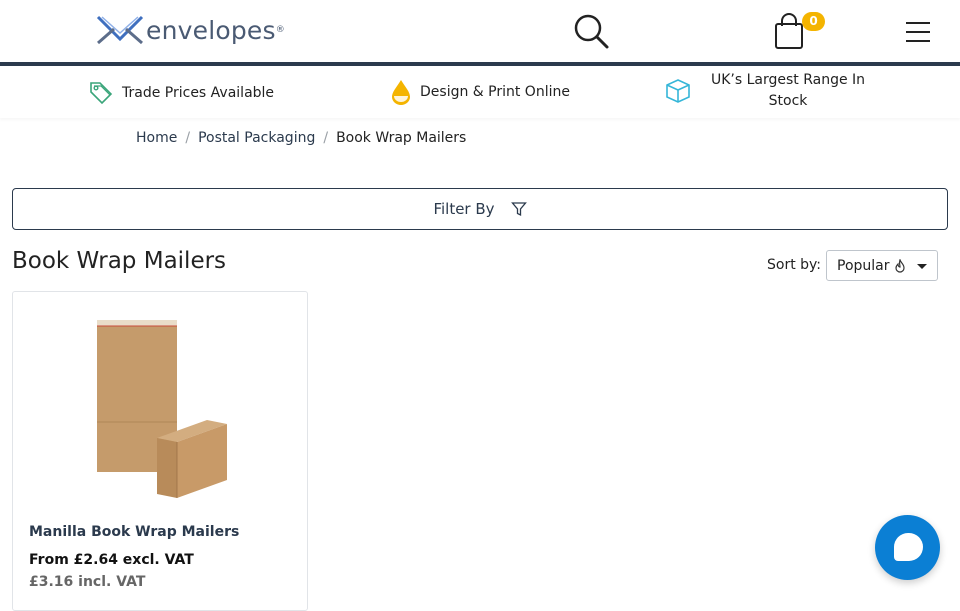 Image resolution: width=960 pixels, height=611 pixels. I want to click on box-icon, so click(678, 91).